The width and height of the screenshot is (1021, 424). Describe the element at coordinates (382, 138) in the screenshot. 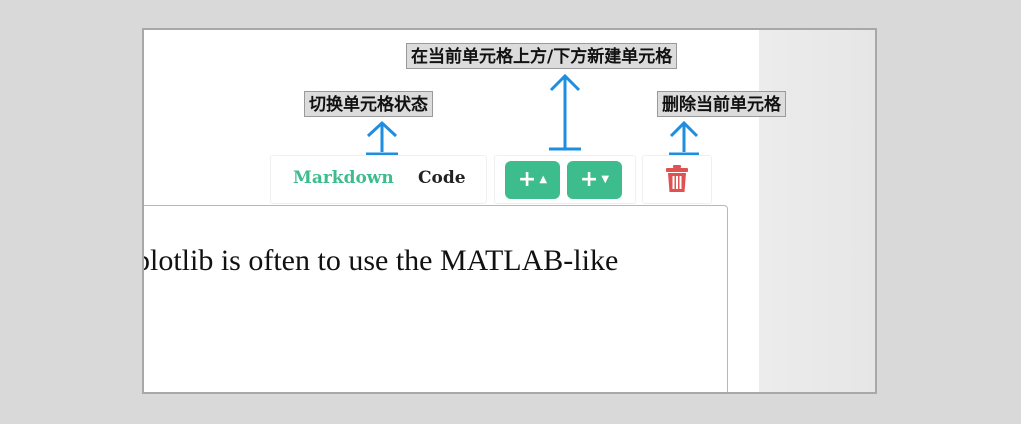

I see `toggle-arrow-icon` at that location.